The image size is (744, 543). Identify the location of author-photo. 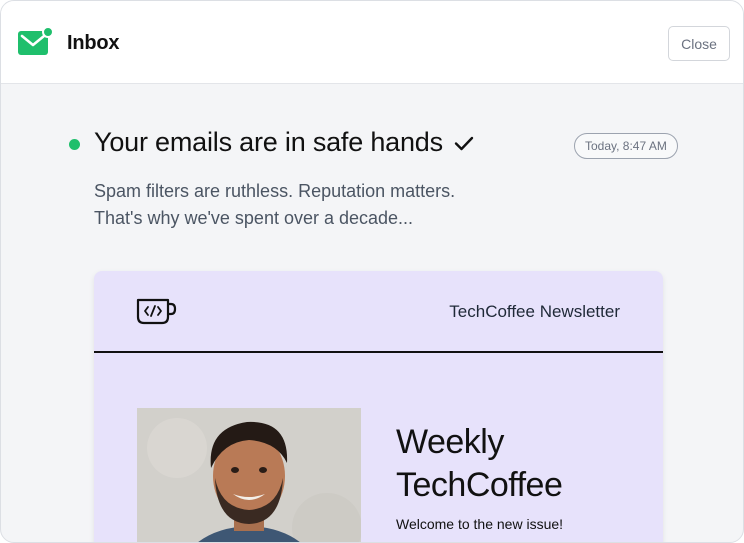
(249, 475).